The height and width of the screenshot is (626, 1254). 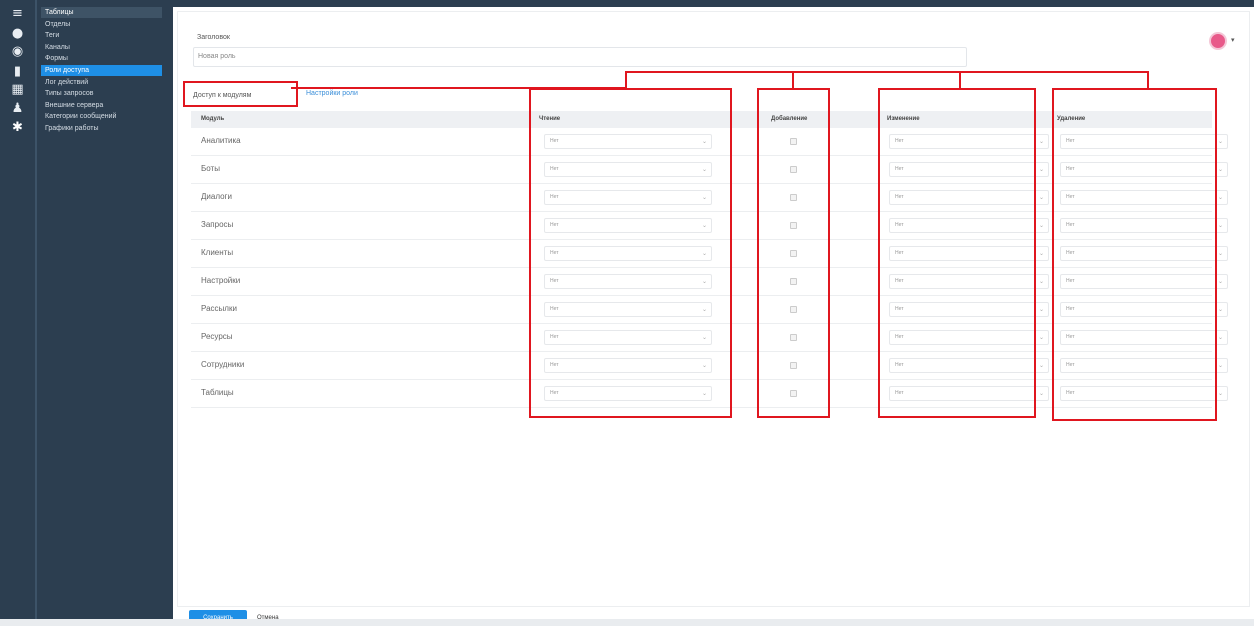 What do you see at coordinates (101, 82) in the screenshot?
I see `menu-item: Лог действий` at bounding box center [101, 82].